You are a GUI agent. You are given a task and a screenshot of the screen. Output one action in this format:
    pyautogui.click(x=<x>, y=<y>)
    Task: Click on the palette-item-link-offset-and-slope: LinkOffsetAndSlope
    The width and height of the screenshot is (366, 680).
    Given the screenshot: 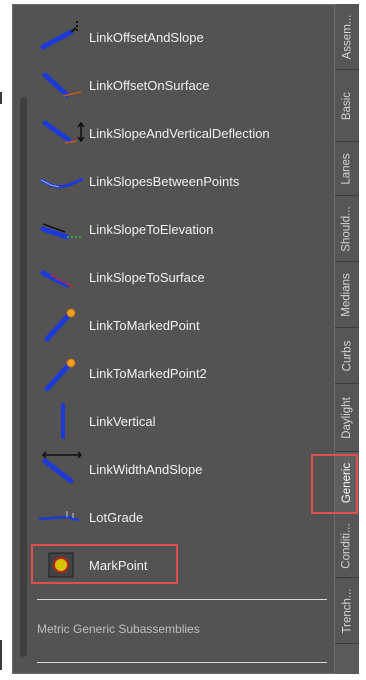 What is the action you would take?
    pyautogui.click(x=172, y=37)
    